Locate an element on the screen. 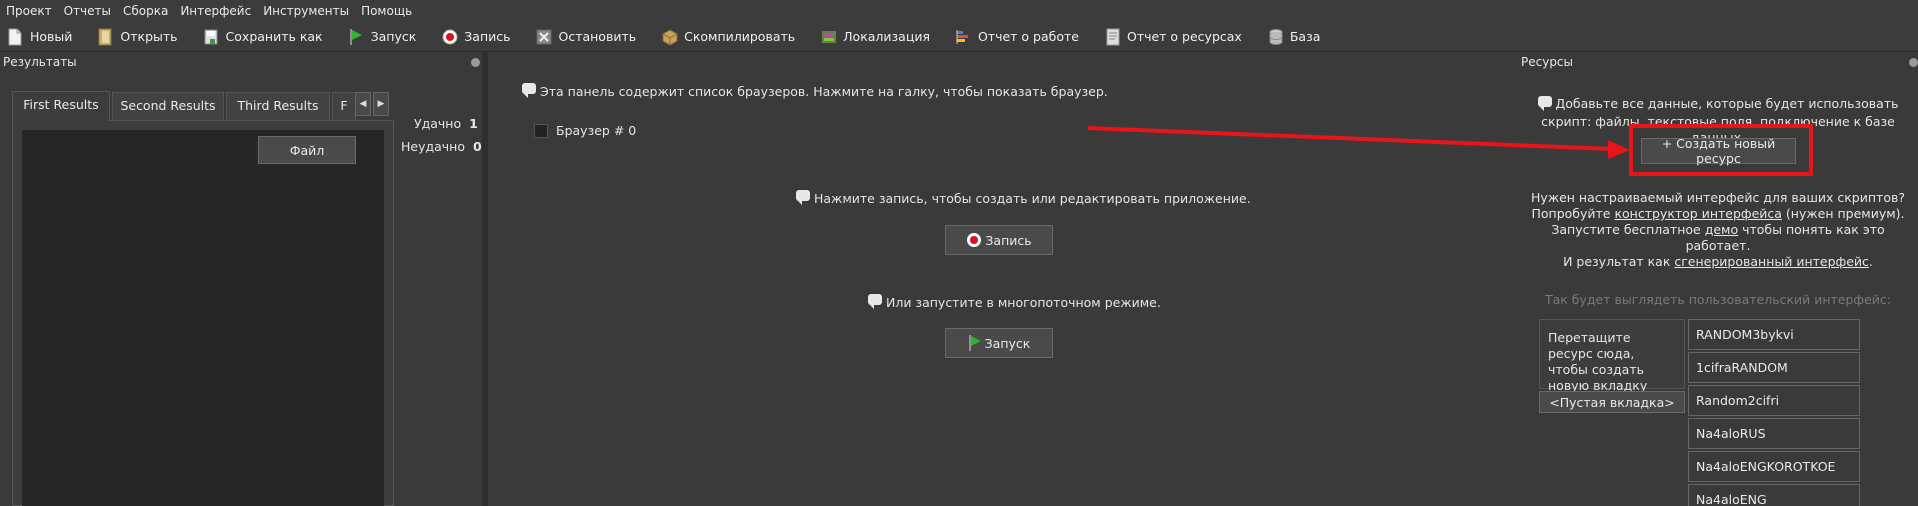 This screenshot has height=506, width=1918. database-label: База is located at coordinates (1305, 36).